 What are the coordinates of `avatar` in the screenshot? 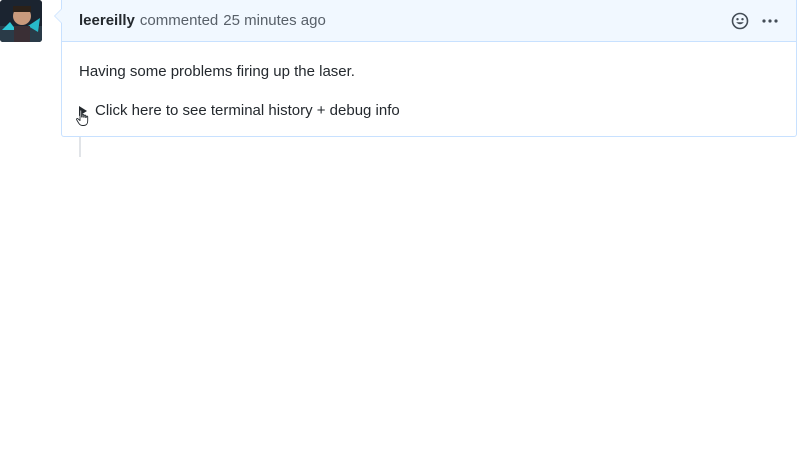 It's located at (21, 21).